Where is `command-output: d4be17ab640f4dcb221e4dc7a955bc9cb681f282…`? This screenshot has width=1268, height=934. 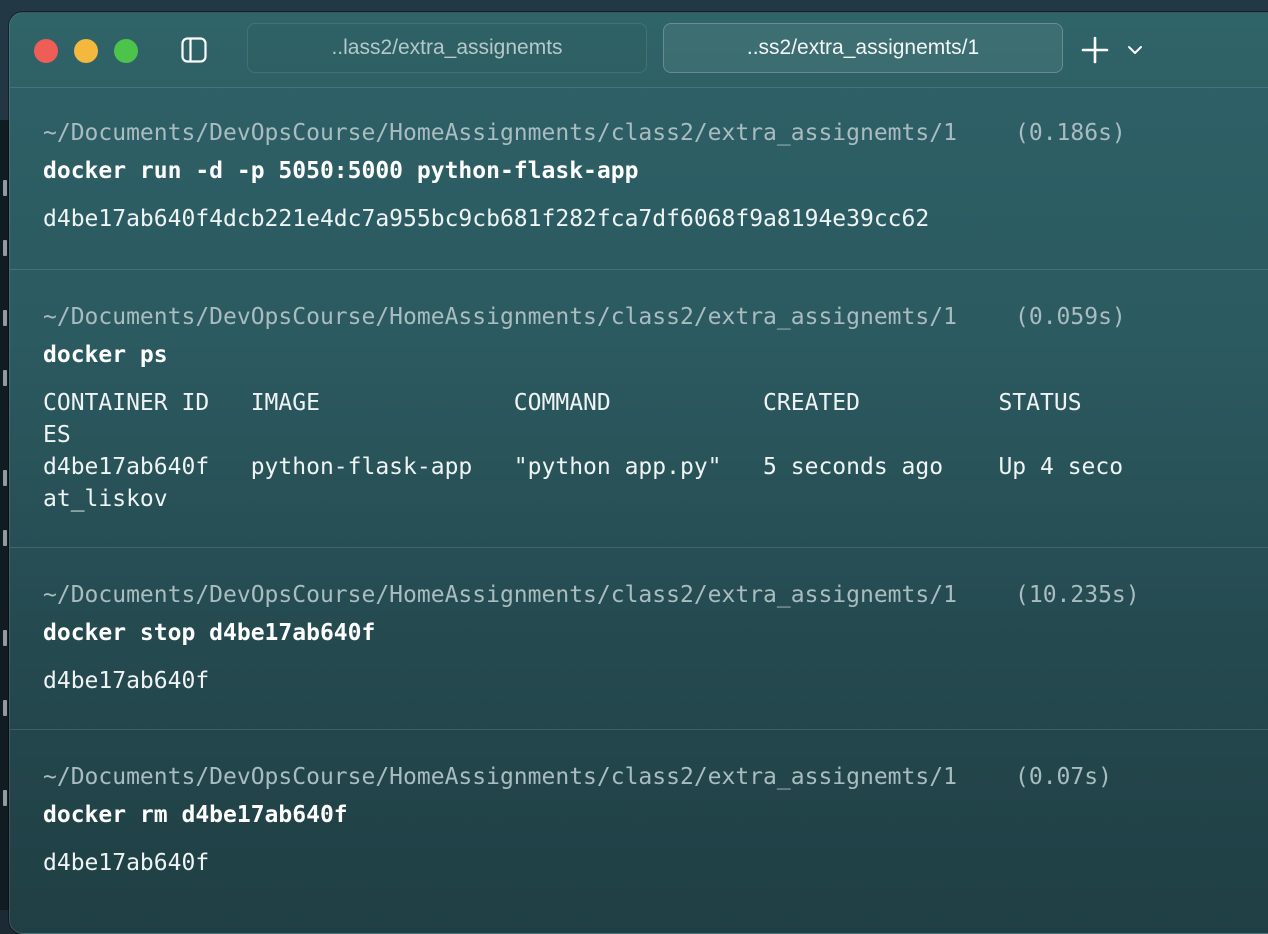 command-output: d4be17ab640f4dcb221e4dc7a955bc9cb681f282… is located at coordinates (486, 219).